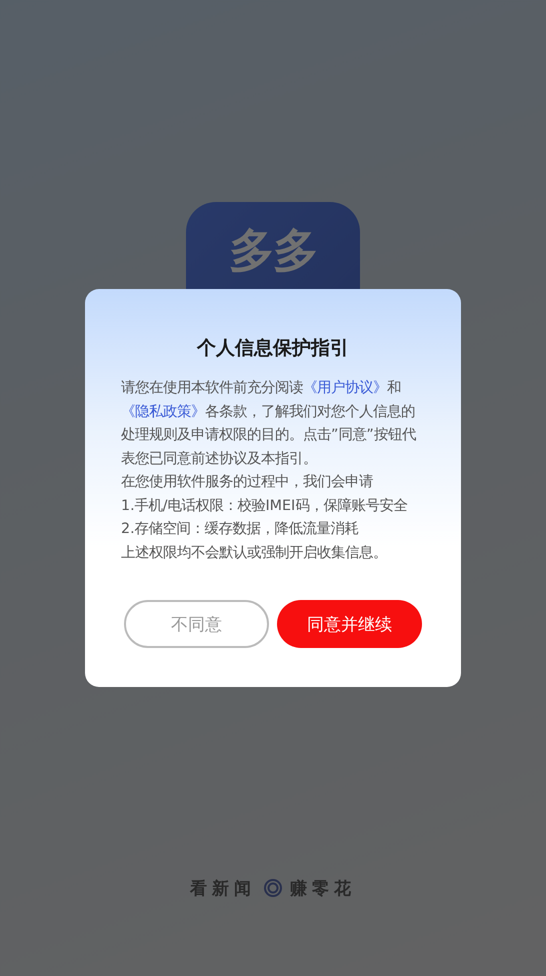 The width and height of the screenshot is (546, 976). Describe the element at coordinates (345, 388) in the screenshot. I see `agreement-link: 《用户协议》` at that location.